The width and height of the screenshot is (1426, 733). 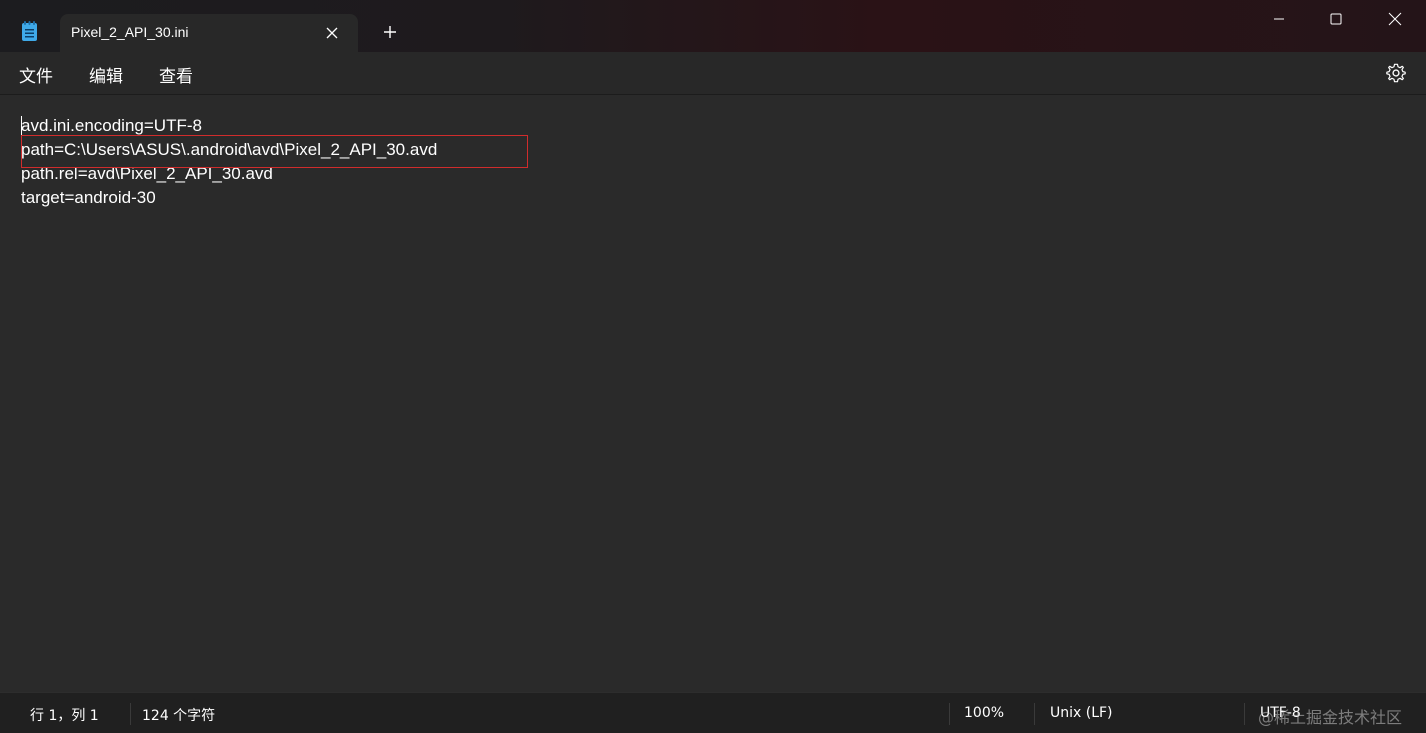 What do you see at coordinates (209, 33) in the screenshot?
I see `tab-active: Pixel_2_API_30.ini` at bounding box center [209, 33].